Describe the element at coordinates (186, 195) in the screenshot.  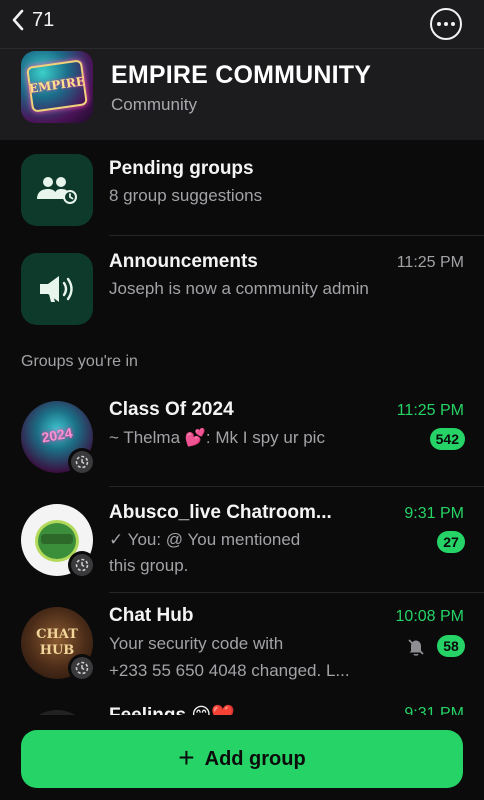
I see `pending-groups-subtitle: 8 group suggestions` at that location.